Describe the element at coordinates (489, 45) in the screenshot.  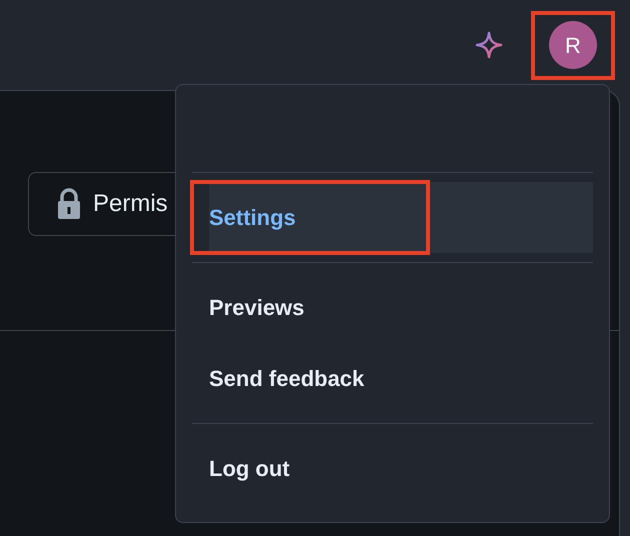
I see `sparkle-icon` at that location.